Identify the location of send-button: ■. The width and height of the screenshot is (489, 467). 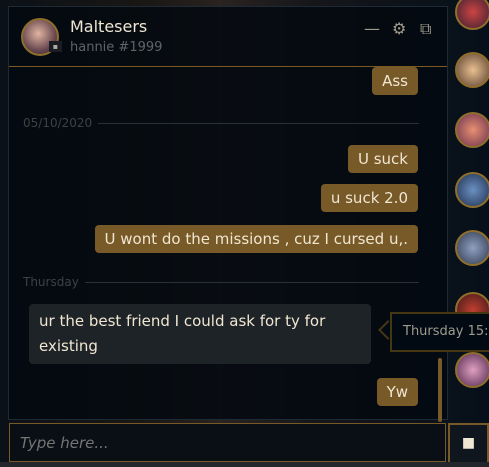
(468, 443).